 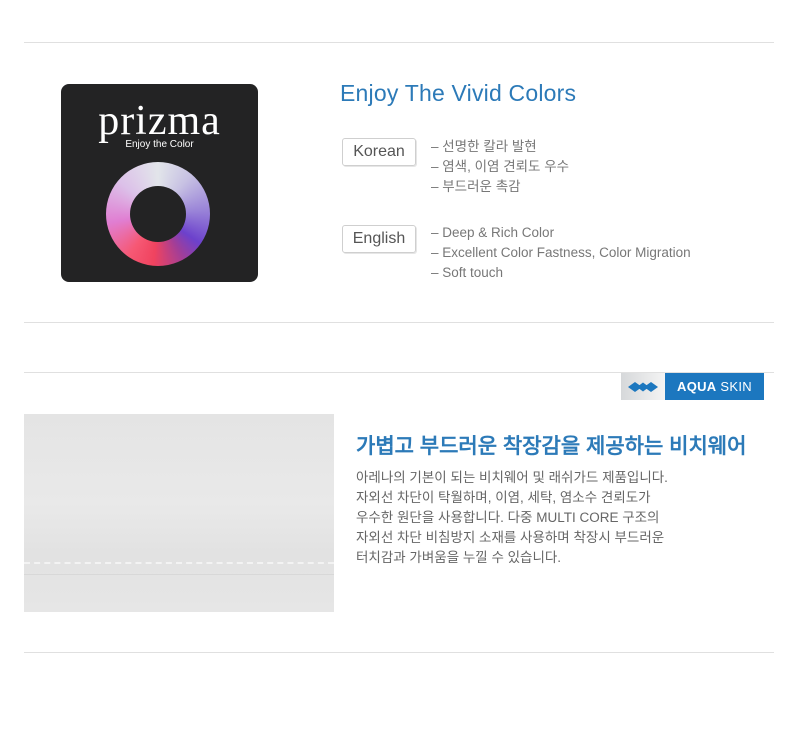 What do you see at coordinates (458, 93) in the screenshot?
I see `vivid-colors-title: Enjoy The Vivid Colors` at bounding box center [458, 93].